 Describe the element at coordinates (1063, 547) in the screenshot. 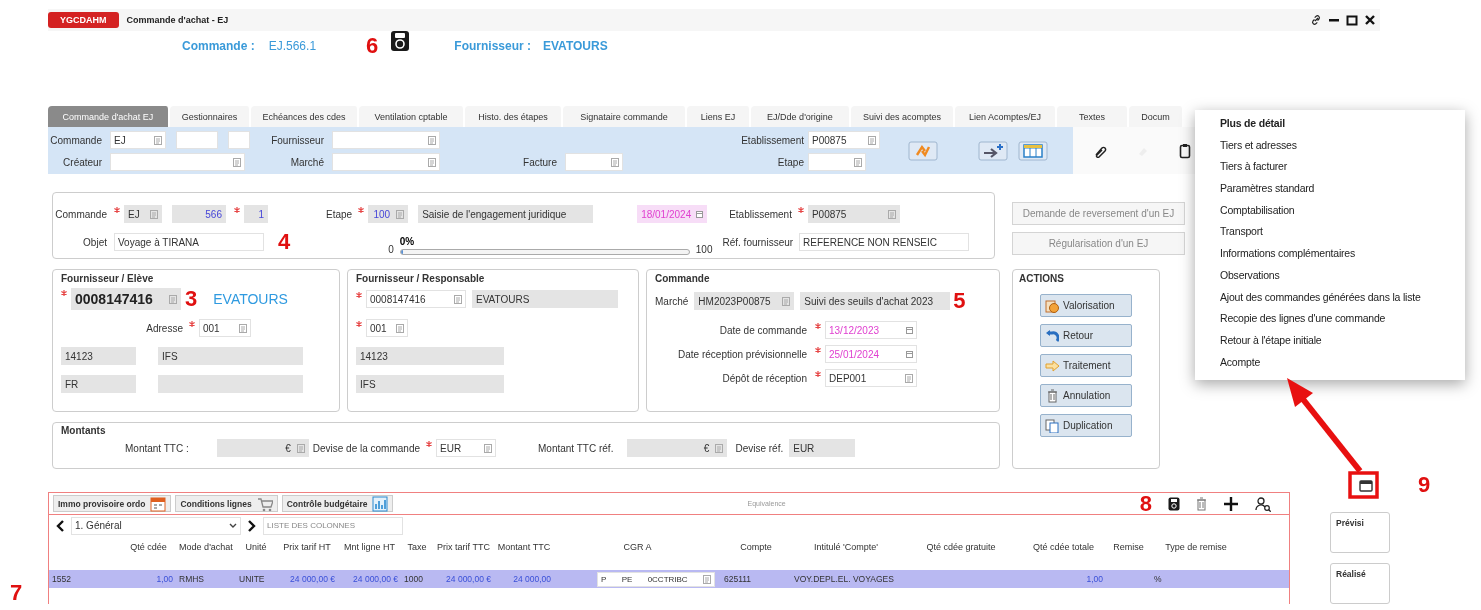

I see `column-header: Qté cdée totale` at that location.